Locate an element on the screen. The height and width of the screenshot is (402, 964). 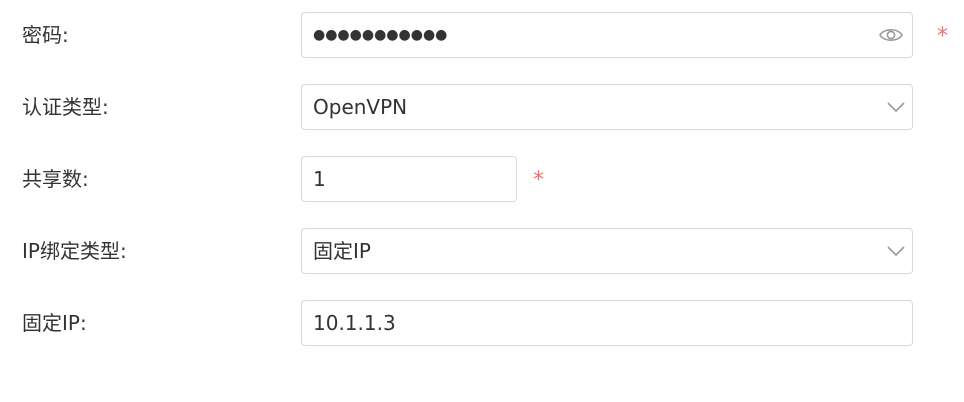
password-label: 密码: is located at coordinates (45, 35).